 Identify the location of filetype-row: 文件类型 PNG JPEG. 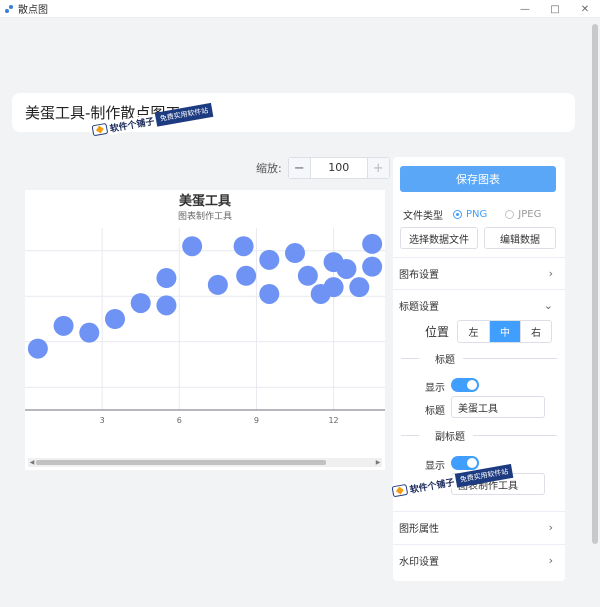
(472, 214).